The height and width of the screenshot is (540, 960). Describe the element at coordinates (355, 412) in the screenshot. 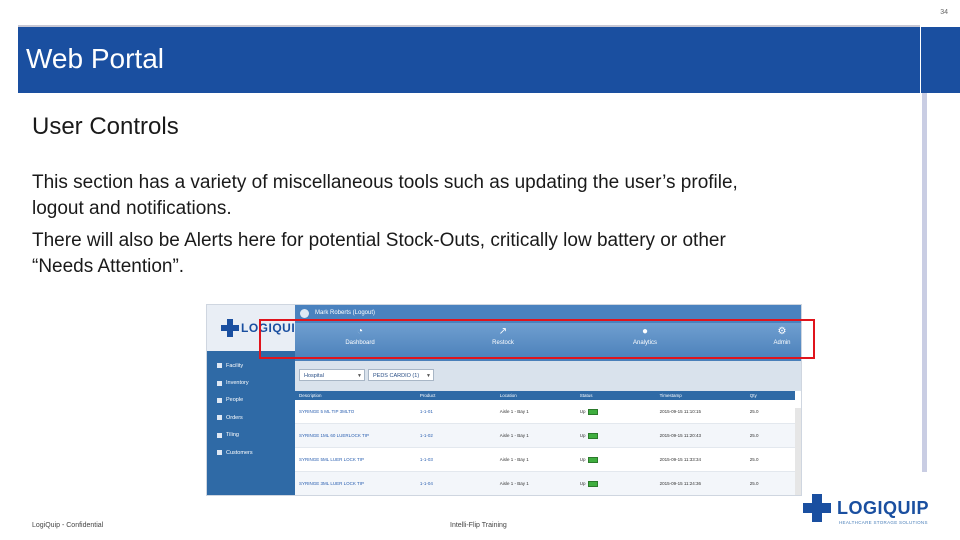

I see `description-cell: SYRINGE 5 ML TIP 3MLTO` at that location.